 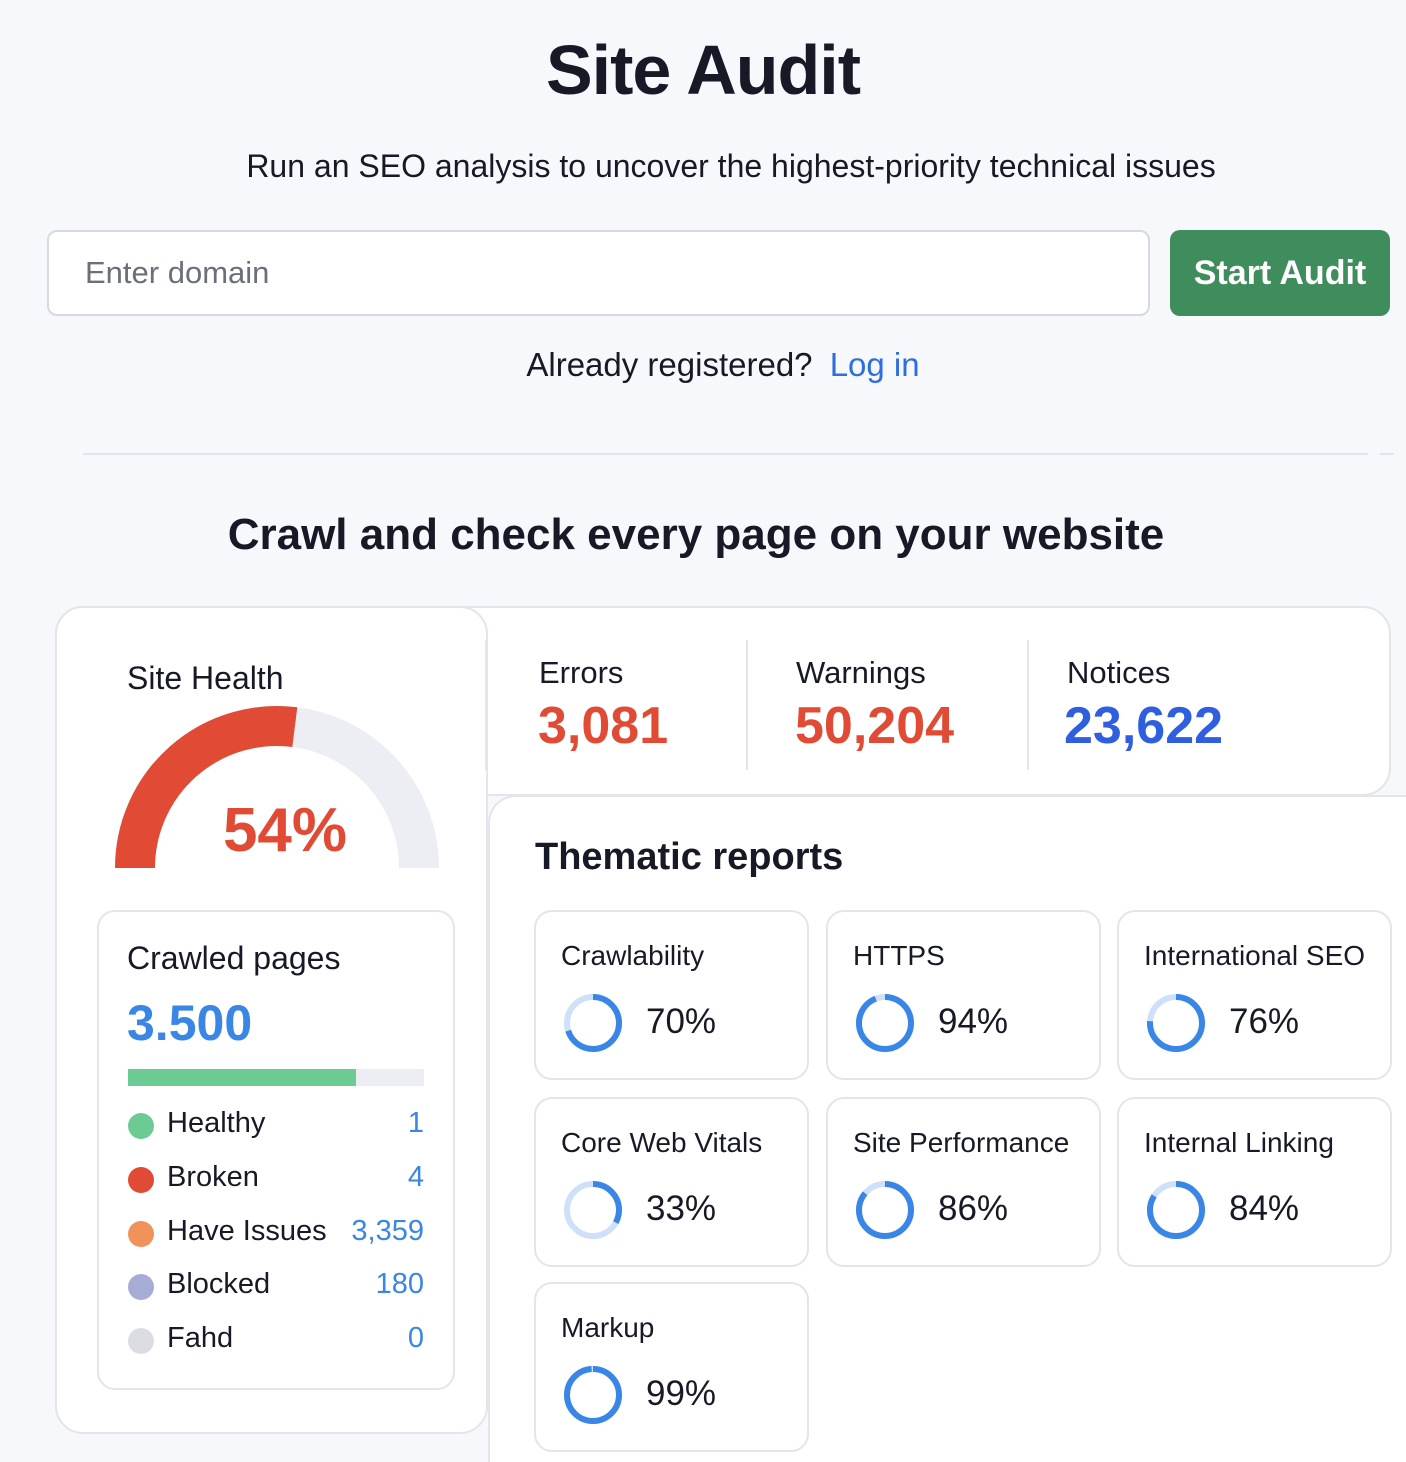 What do you see at coordinates (963, 1182) in the screenshot?
I see `report-tile-site-performance: Site Performance 86%` at bounding box center [963, 1182].